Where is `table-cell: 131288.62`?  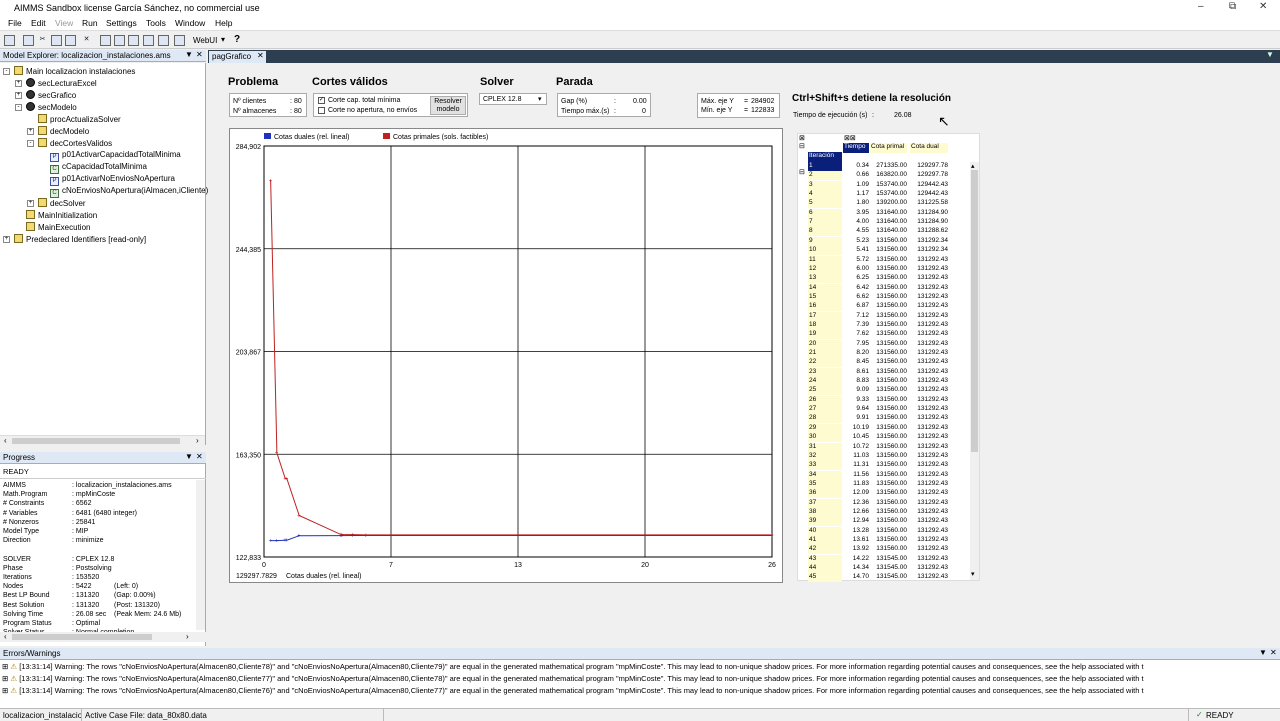
table-cell: 131288.62 is located at coordinates (929, 231).